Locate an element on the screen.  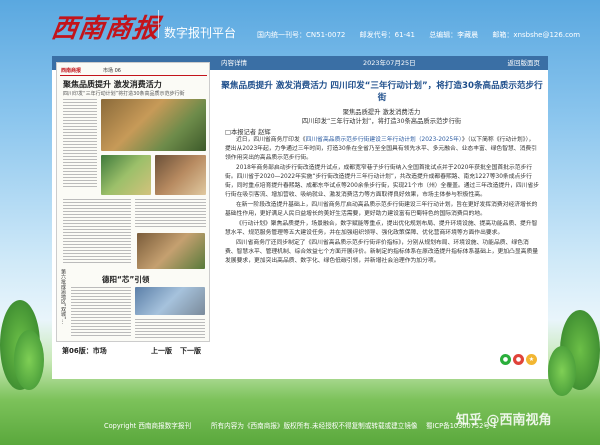
issn-text: 国内统一刊号：CN51-0072 is located at coordinates (301, 35).